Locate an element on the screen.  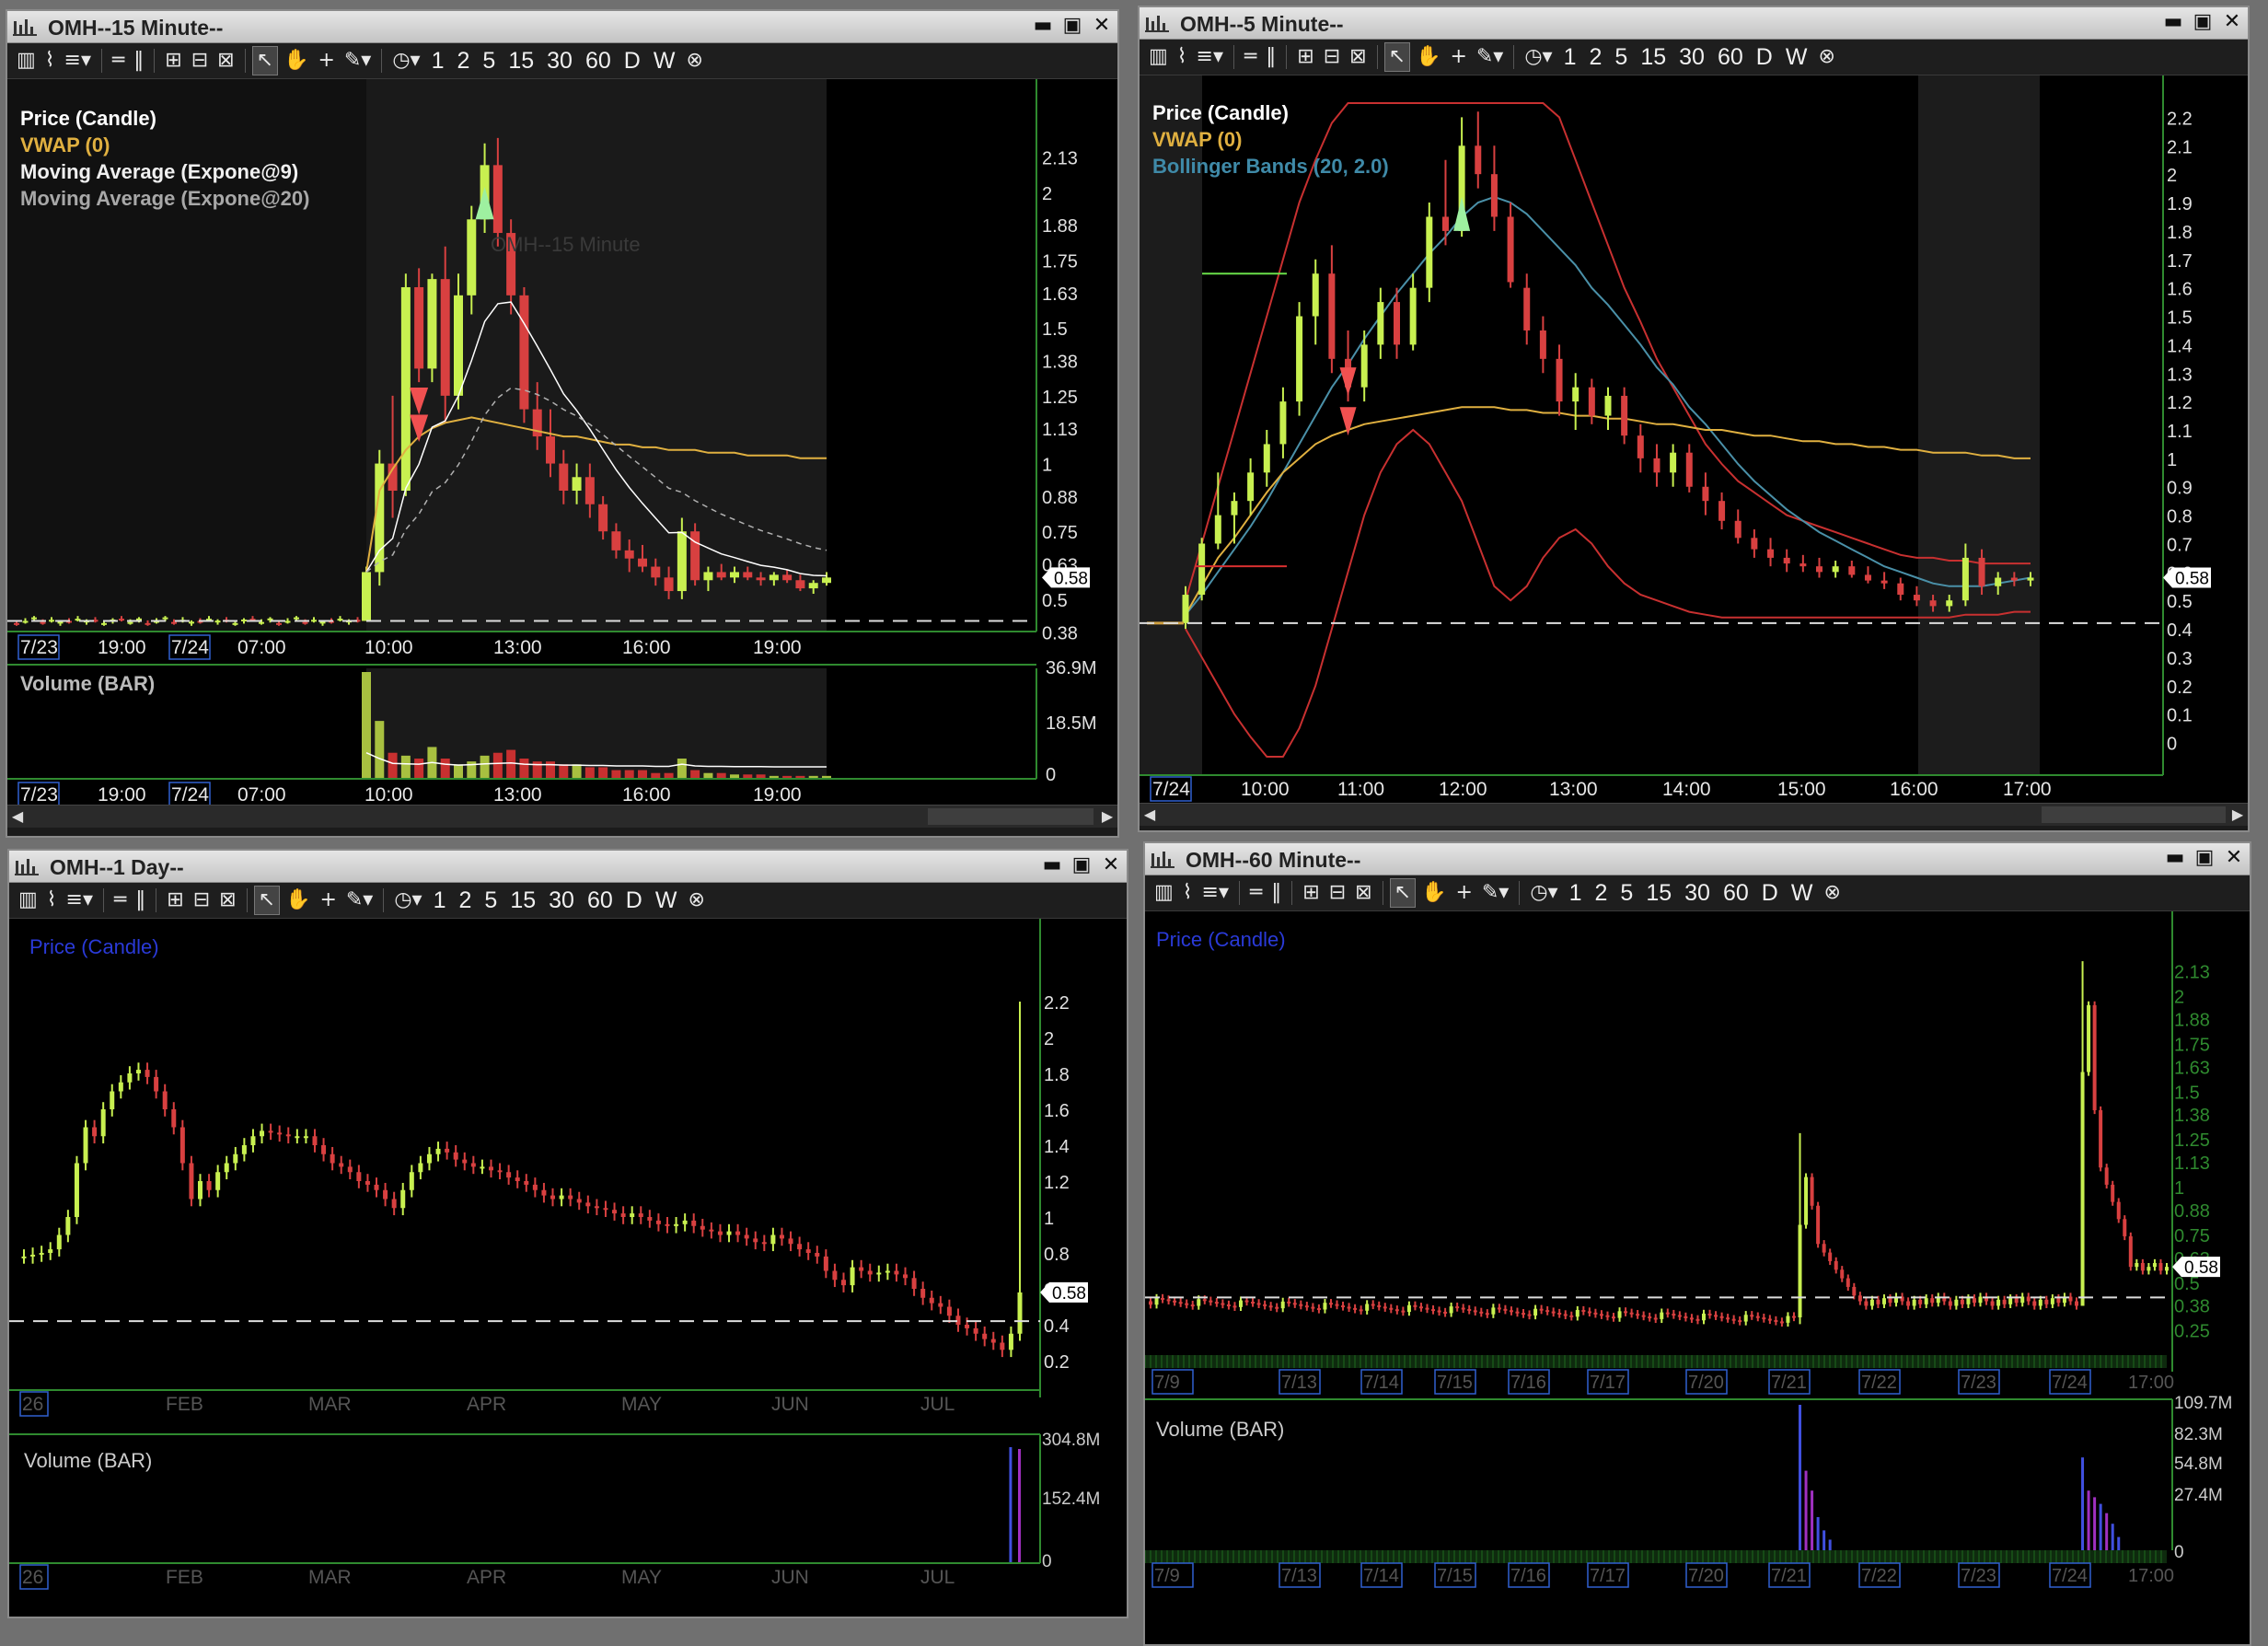
titlebar: OMH--1 Day-- ▬ ▣ ✕ is located at coordinates (568, 867).